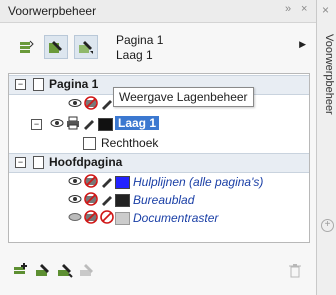 This screenshot has width=336, height=295. What do you see at coordinates (159, 163) in the screenshot?
I see `tree-row-master-page: − Hoofdpagina` at bounding box center [159, 163].